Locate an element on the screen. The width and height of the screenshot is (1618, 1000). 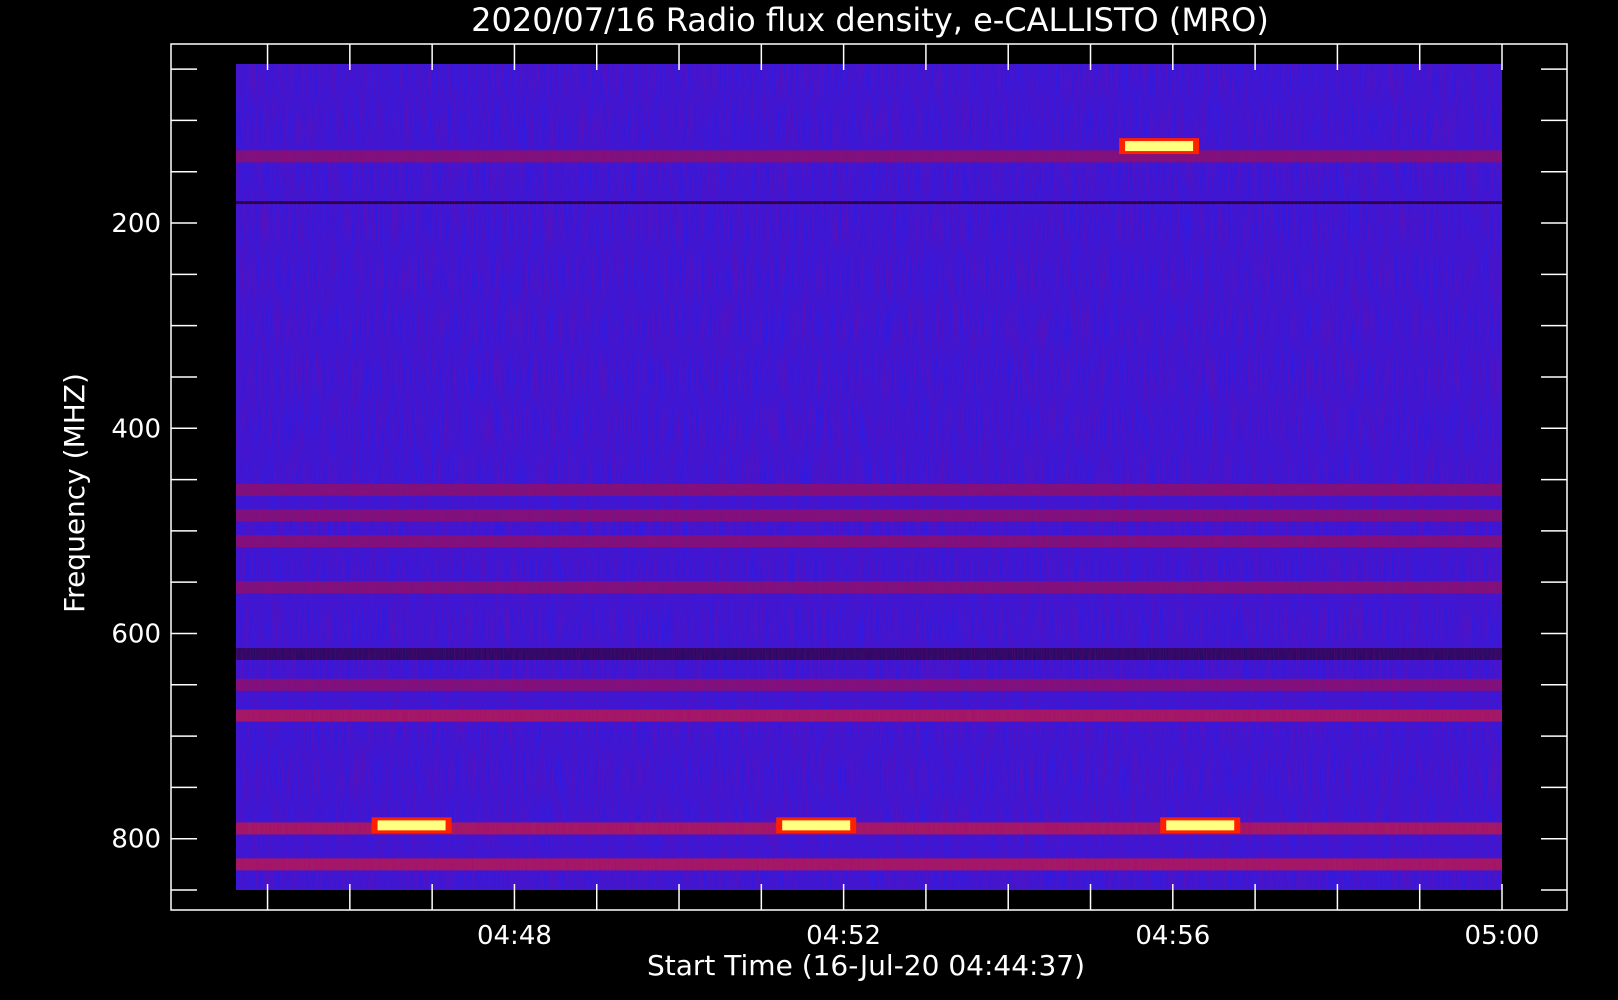
y-axis-label: Frequency (MHZ) is located at coordinates (74, 493).